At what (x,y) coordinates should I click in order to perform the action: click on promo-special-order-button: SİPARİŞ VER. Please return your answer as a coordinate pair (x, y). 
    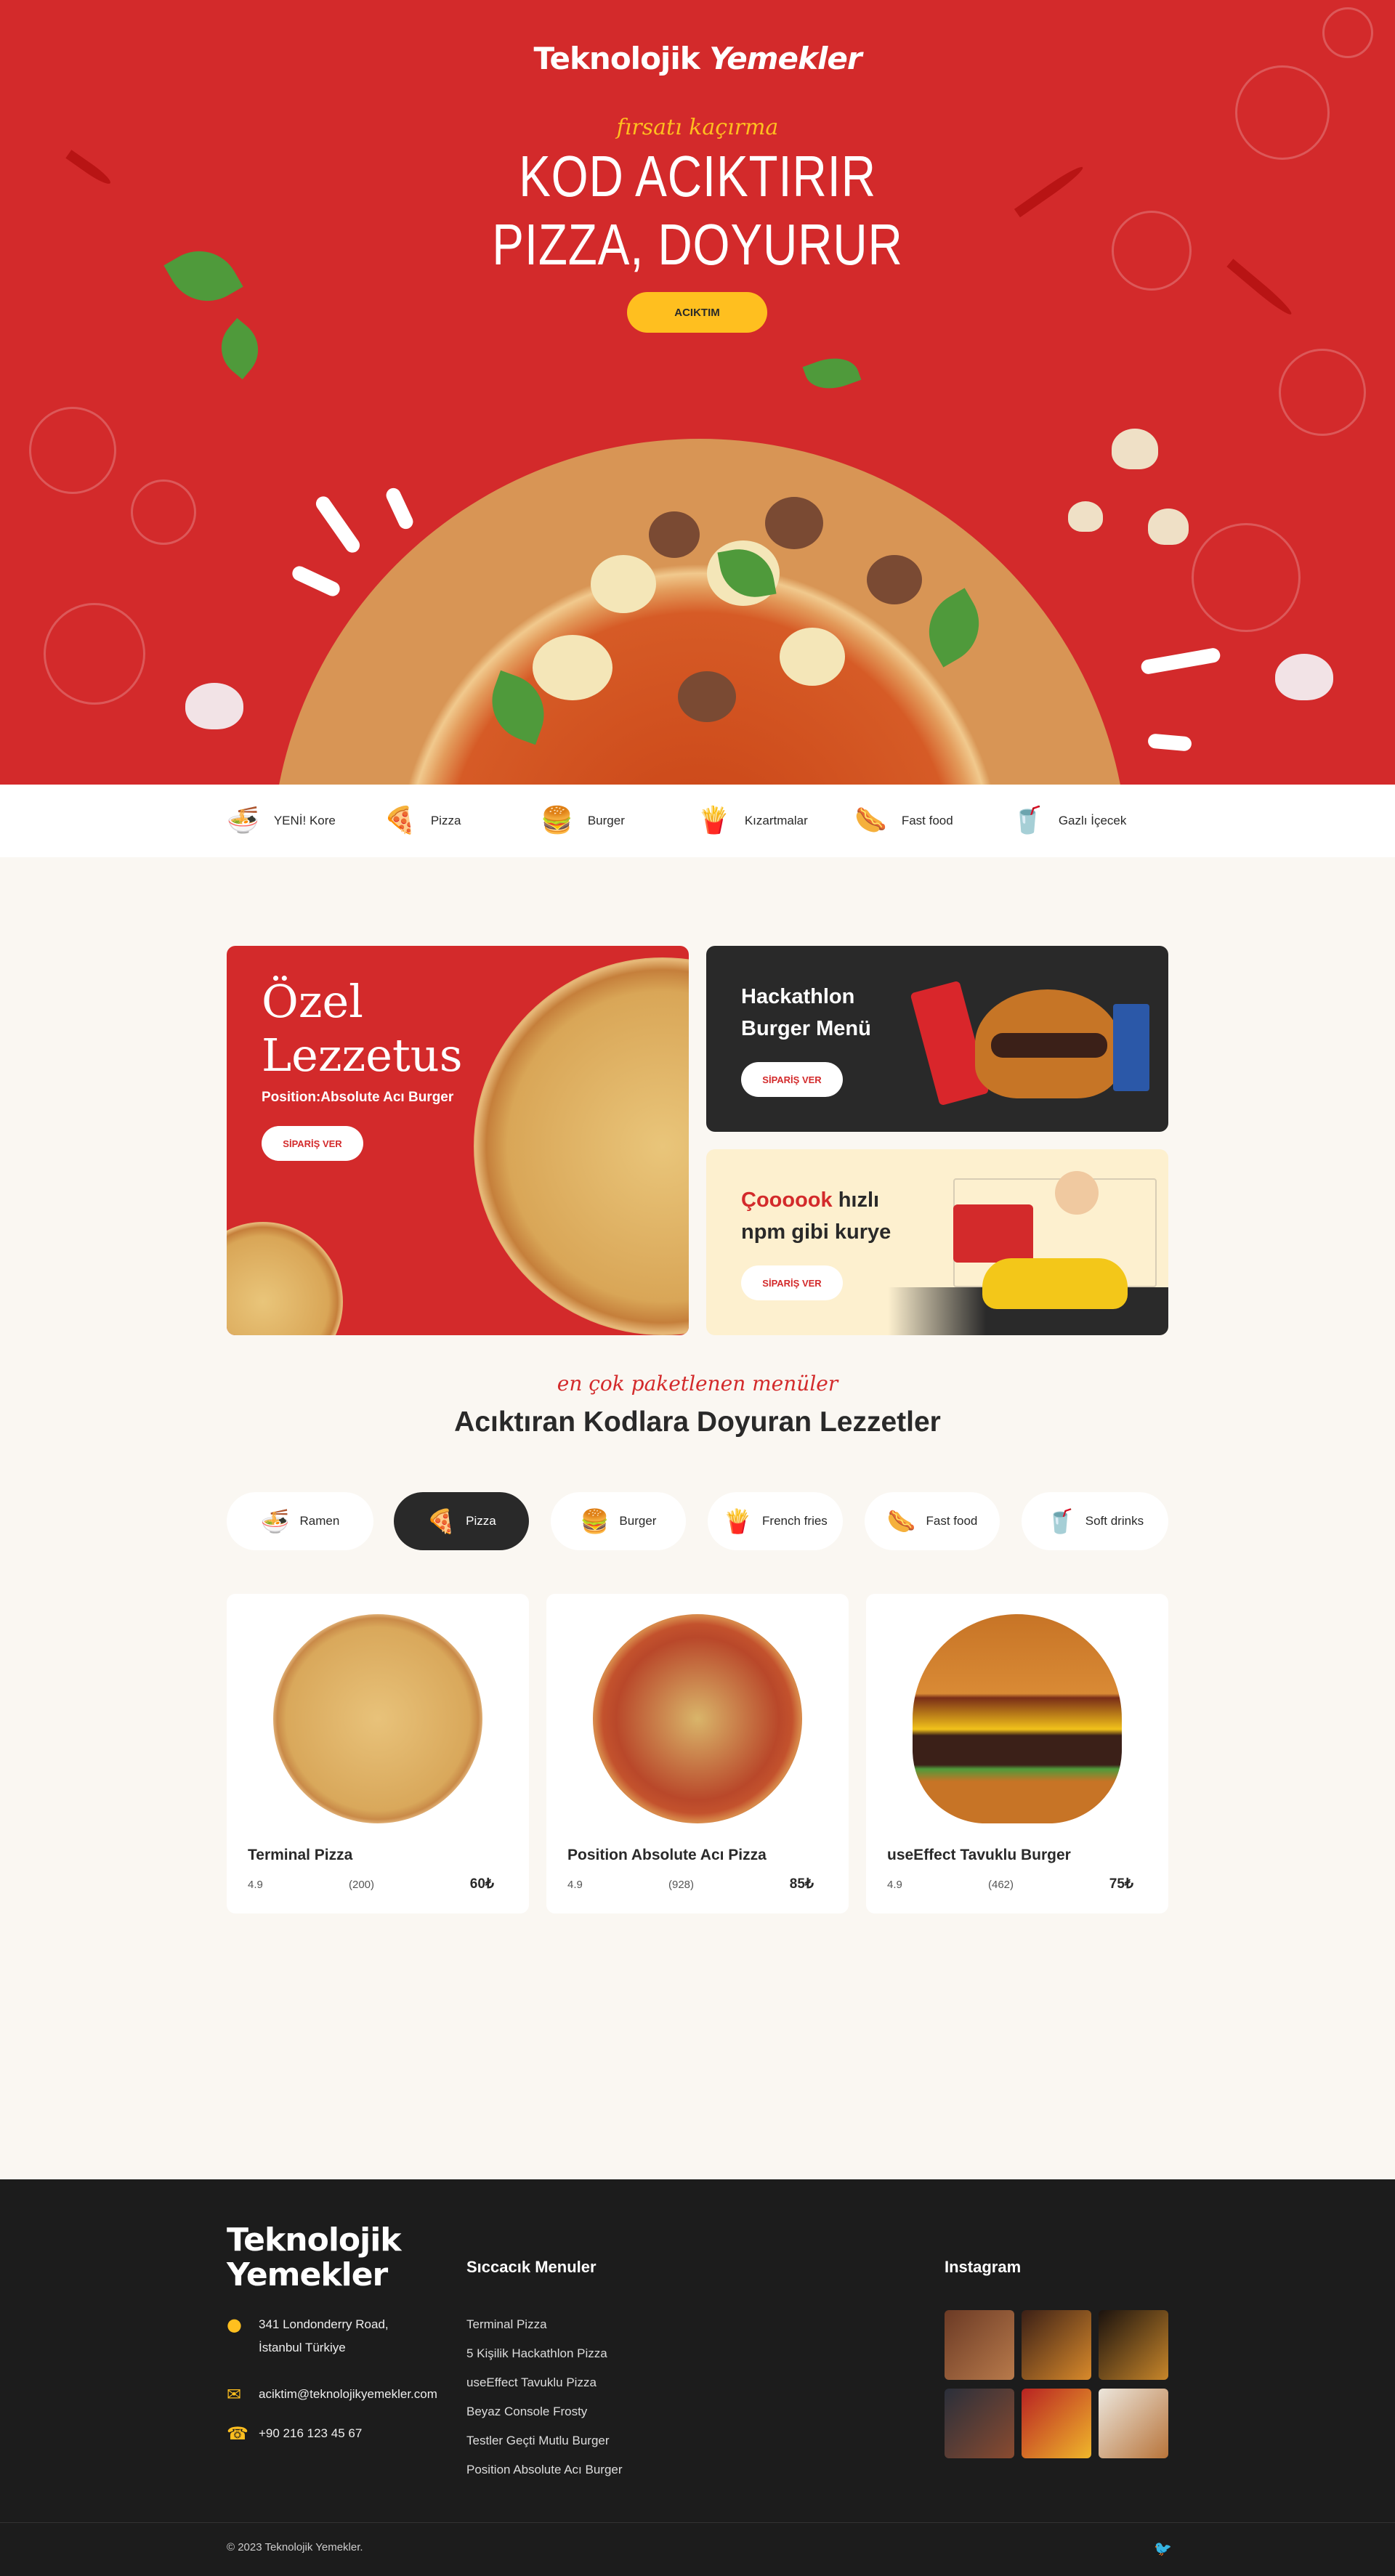
    Looking at the image, I should click on (312, 1143).